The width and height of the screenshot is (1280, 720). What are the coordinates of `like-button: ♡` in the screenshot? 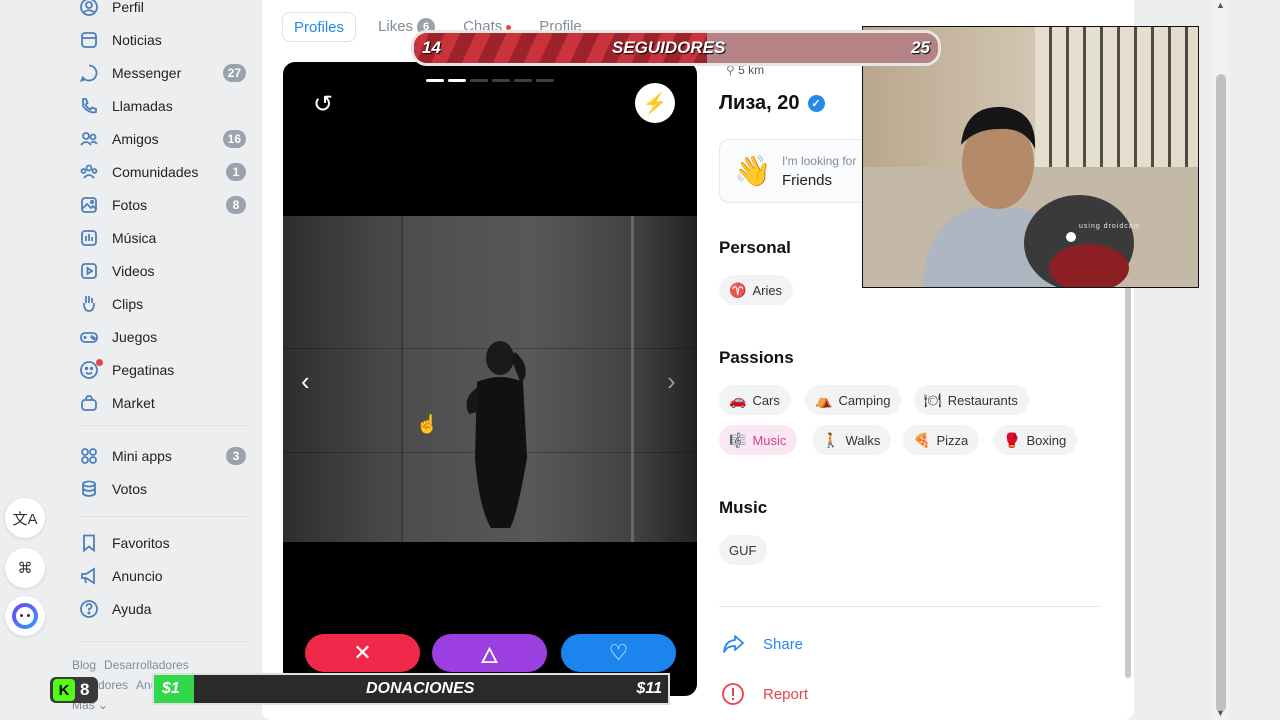 It's located at (618, 653).